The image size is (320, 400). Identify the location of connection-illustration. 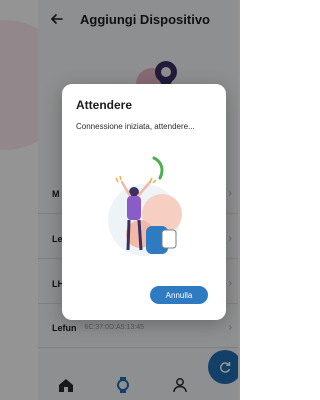
(145, 206).